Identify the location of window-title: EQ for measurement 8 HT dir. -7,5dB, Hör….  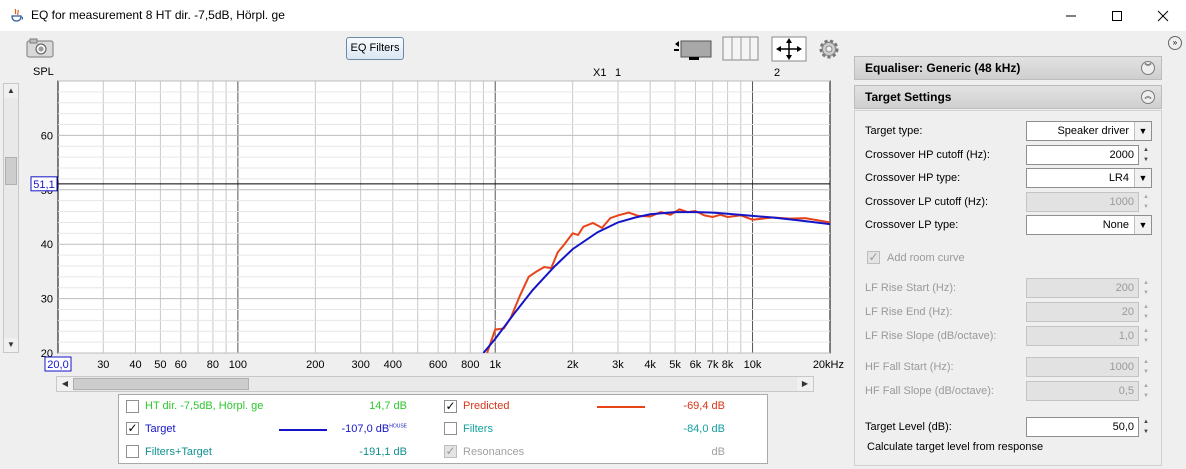
(158, 15).